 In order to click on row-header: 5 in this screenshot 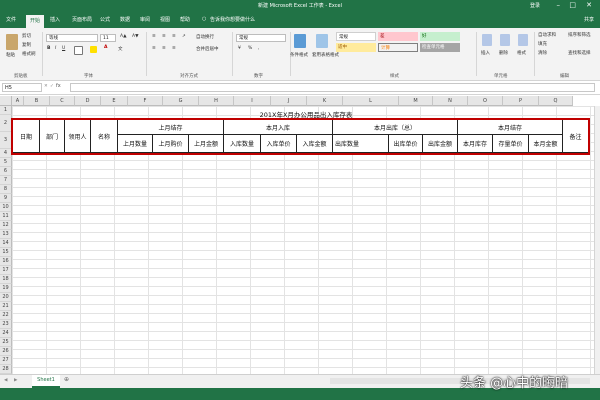, I will do `click(6, 162)`.